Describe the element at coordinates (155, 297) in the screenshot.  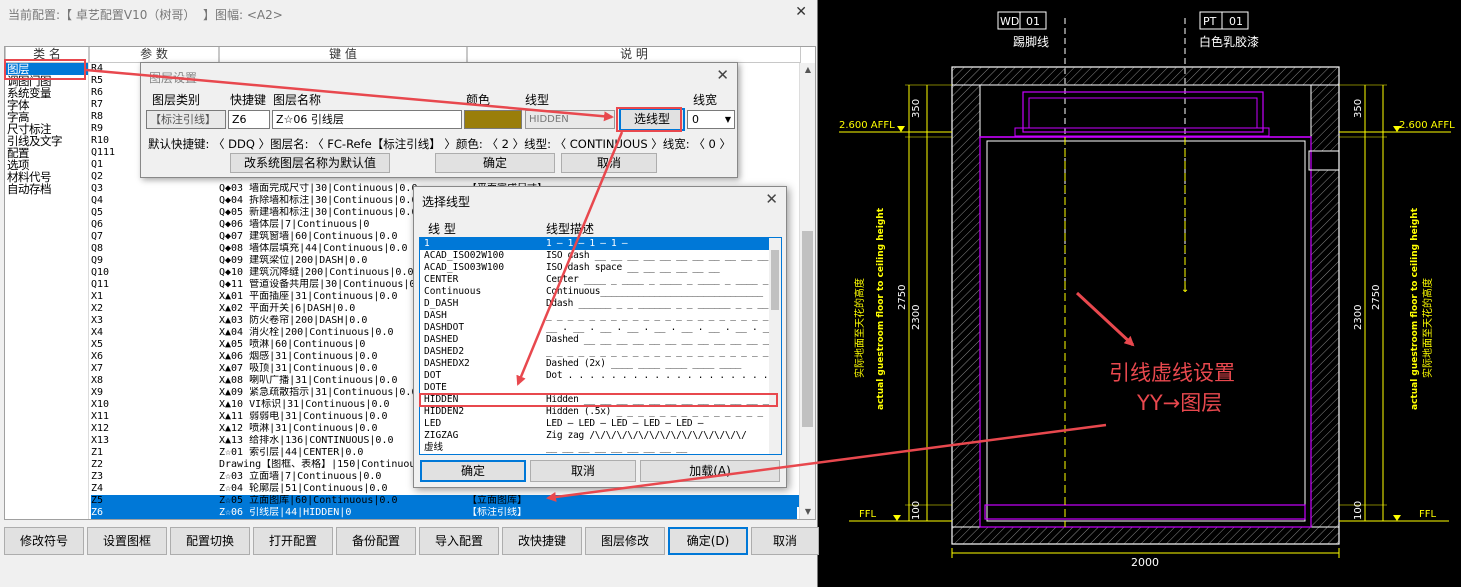
I see `table-cell: X1` at that location.